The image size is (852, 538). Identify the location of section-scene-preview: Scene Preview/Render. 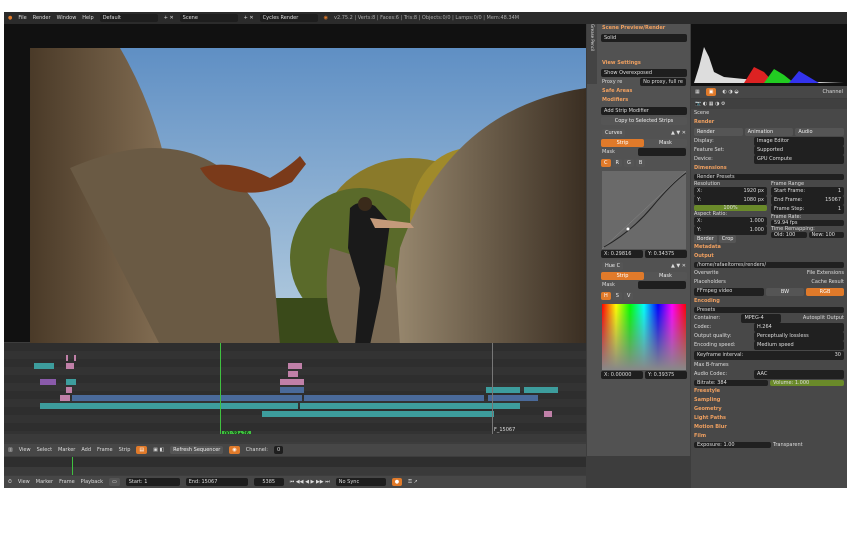
(644, 28).